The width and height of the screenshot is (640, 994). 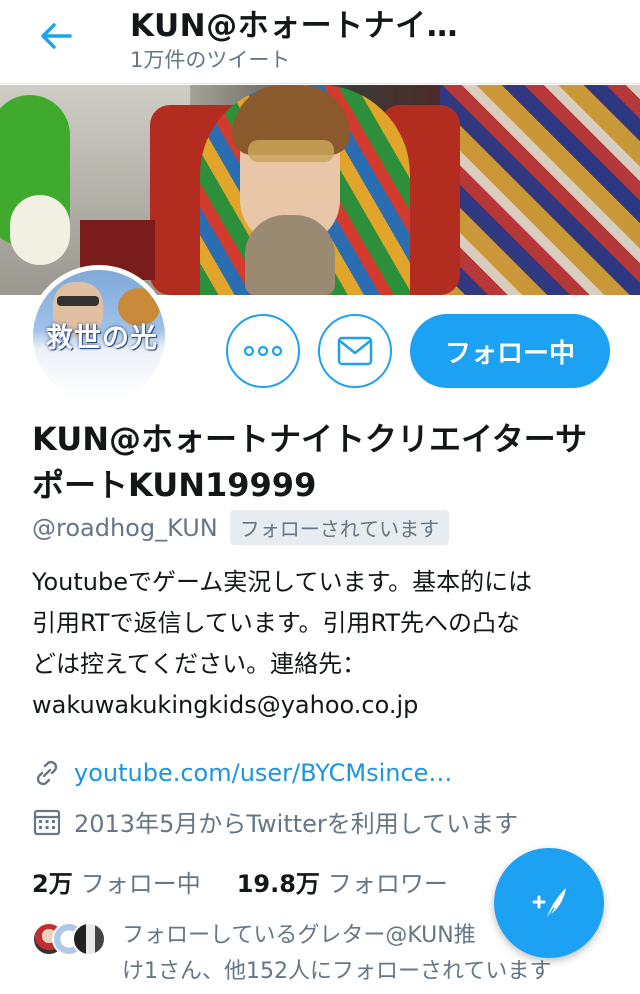 What do you see at coordinates (387, 884) in the screenshot?
I see `followers-label: フォロワー` at bounding box center [387, 884].